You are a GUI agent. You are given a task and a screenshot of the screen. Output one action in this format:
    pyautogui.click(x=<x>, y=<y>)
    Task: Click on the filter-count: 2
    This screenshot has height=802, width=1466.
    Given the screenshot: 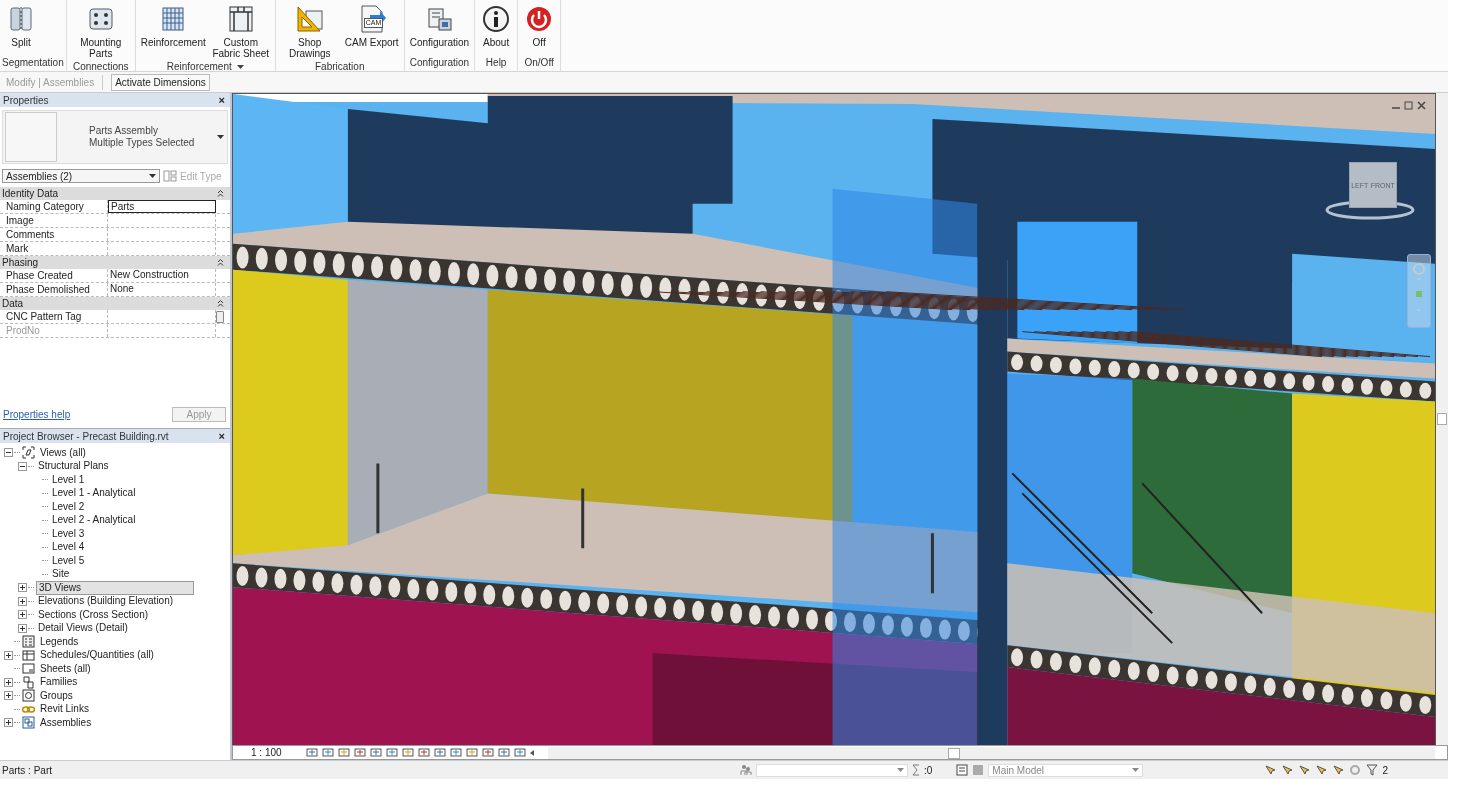 What is the action you would take?
    pyautogui.click(x=1385, y=770)
    